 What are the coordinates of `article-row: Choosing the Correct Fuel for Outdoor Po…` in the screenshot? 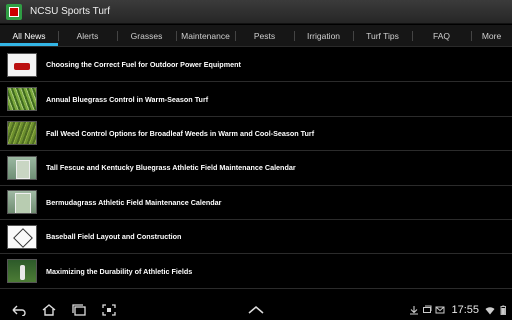 It's located at (256, 65).